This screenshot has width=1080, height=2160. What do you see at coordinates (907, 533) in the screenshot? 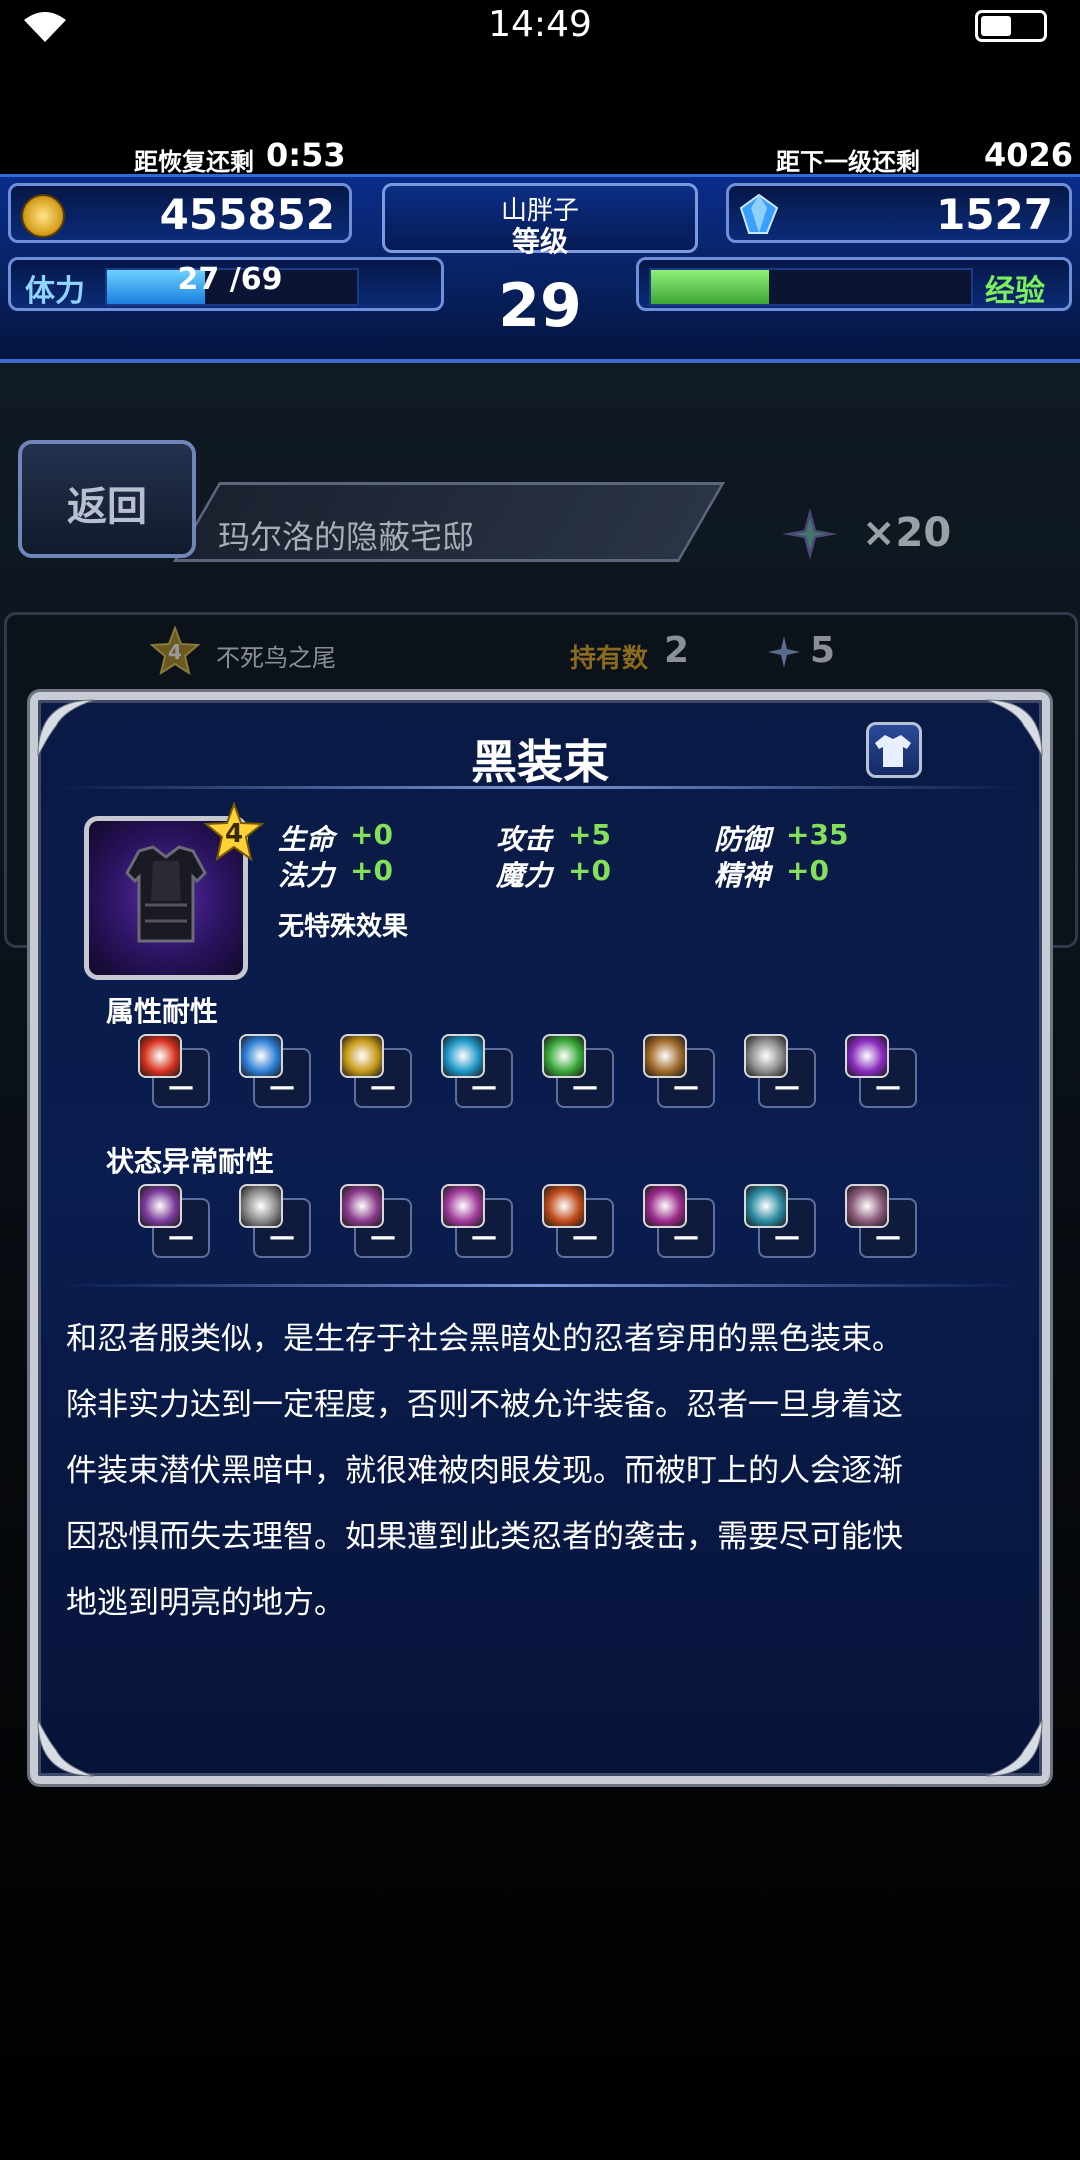
I see `crystal-count: ×20` at bounding box center [907, 533].